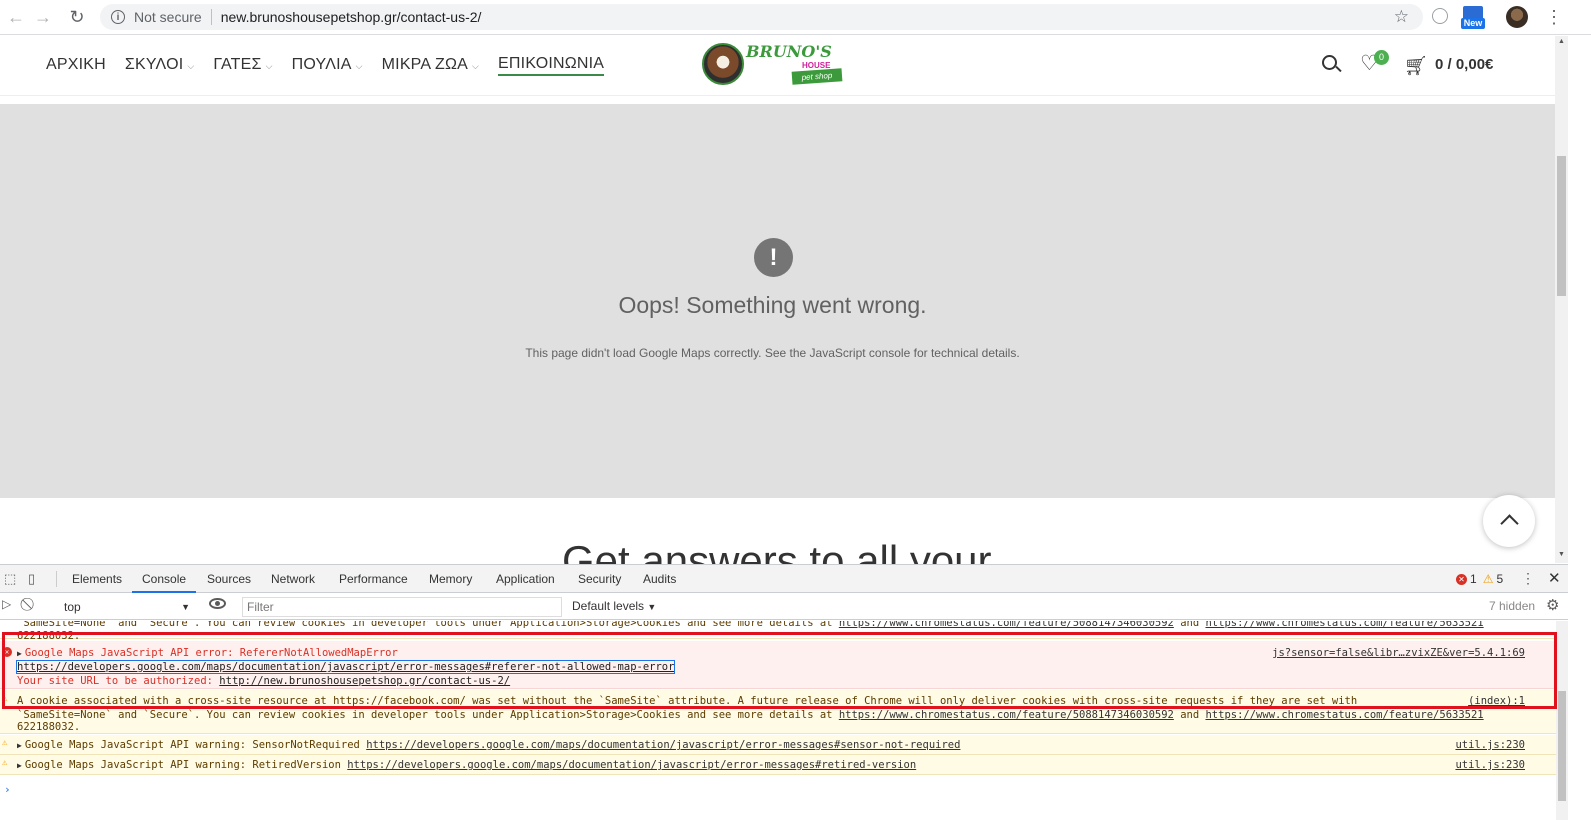 The height and width of the screenshot is (820, 1591). I want to click on error-highlight-box, so click(779, 670).